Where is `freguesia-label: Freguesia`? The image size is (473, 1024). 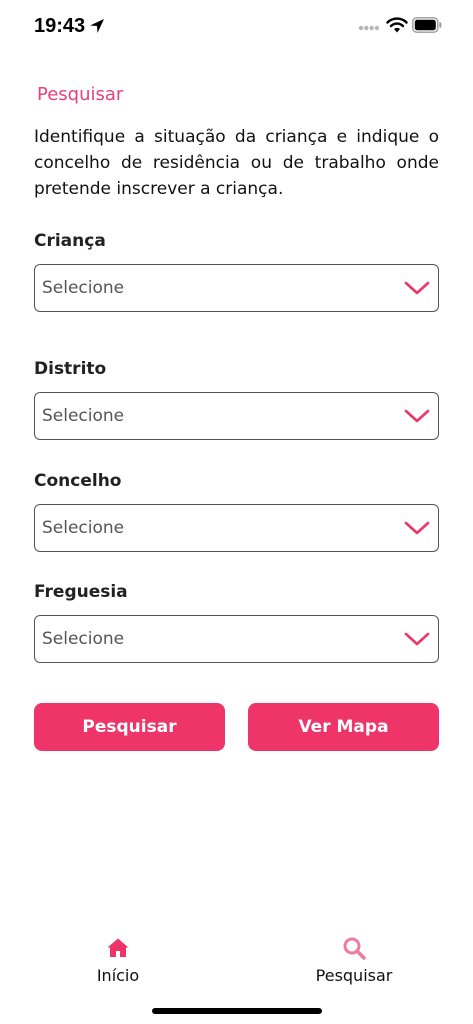
freguesia-label: Freguesia is located at coordinates (81, 592).